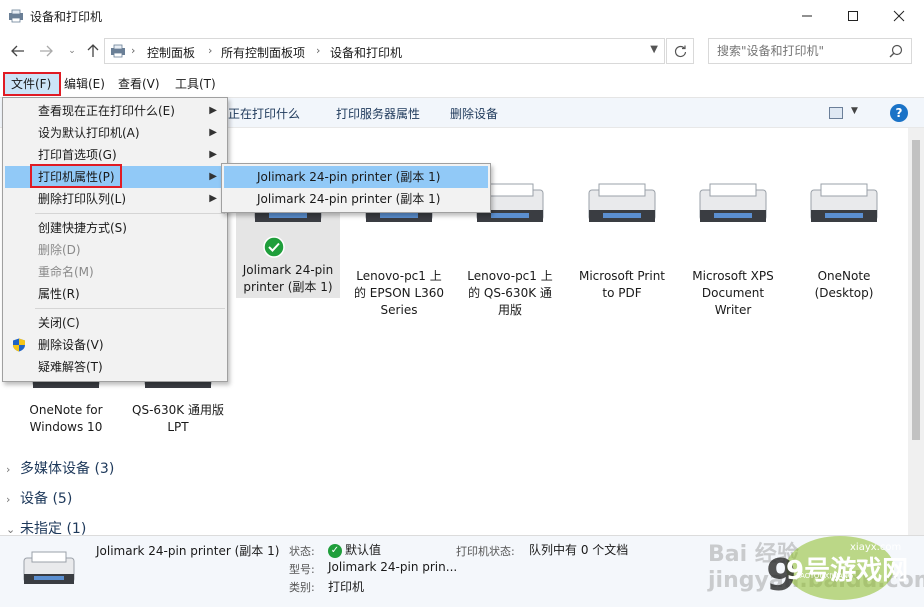  I want to click on menu-file: 文件(F), so click(32, 84).